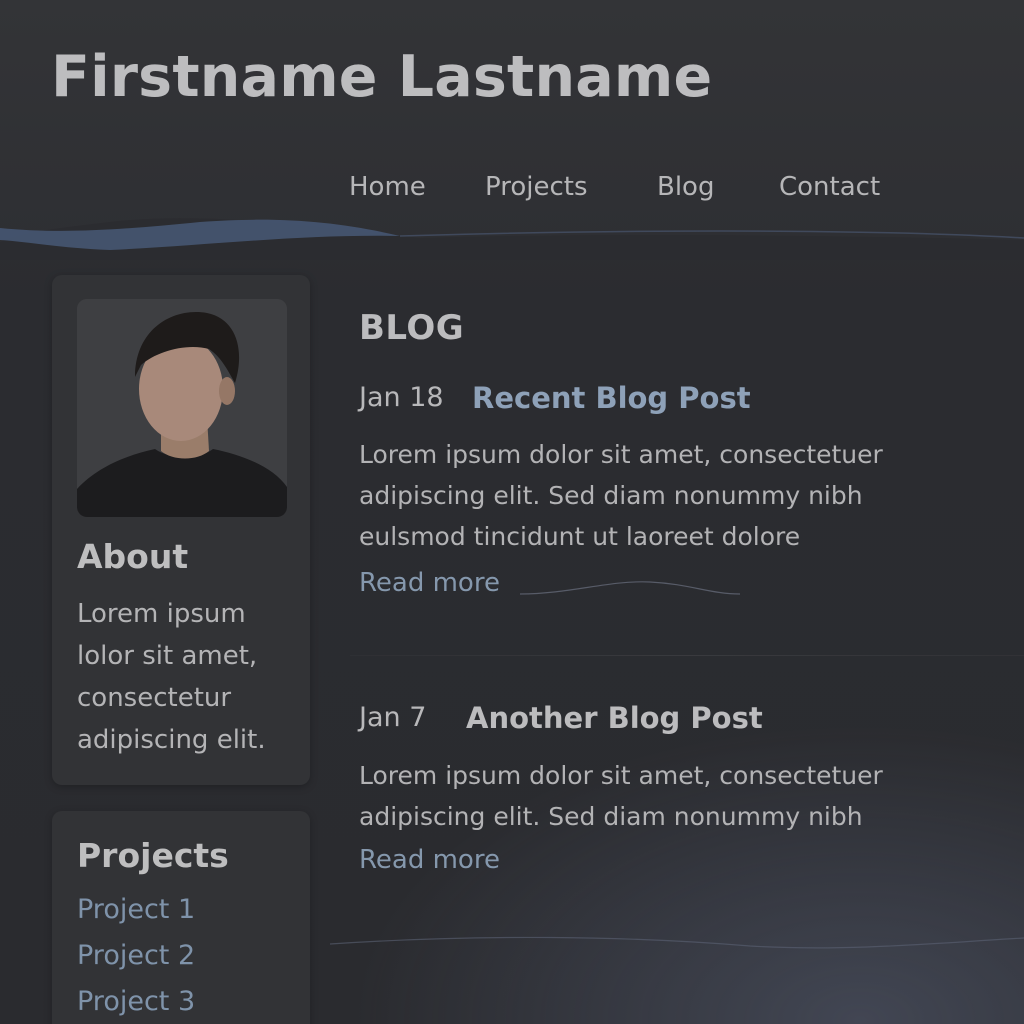 Image resolution: width=1024 pixels, height=1024 pixels. Describe the element at coordinates (687, 655) in the screenshot. I see `post-divider` at that location.